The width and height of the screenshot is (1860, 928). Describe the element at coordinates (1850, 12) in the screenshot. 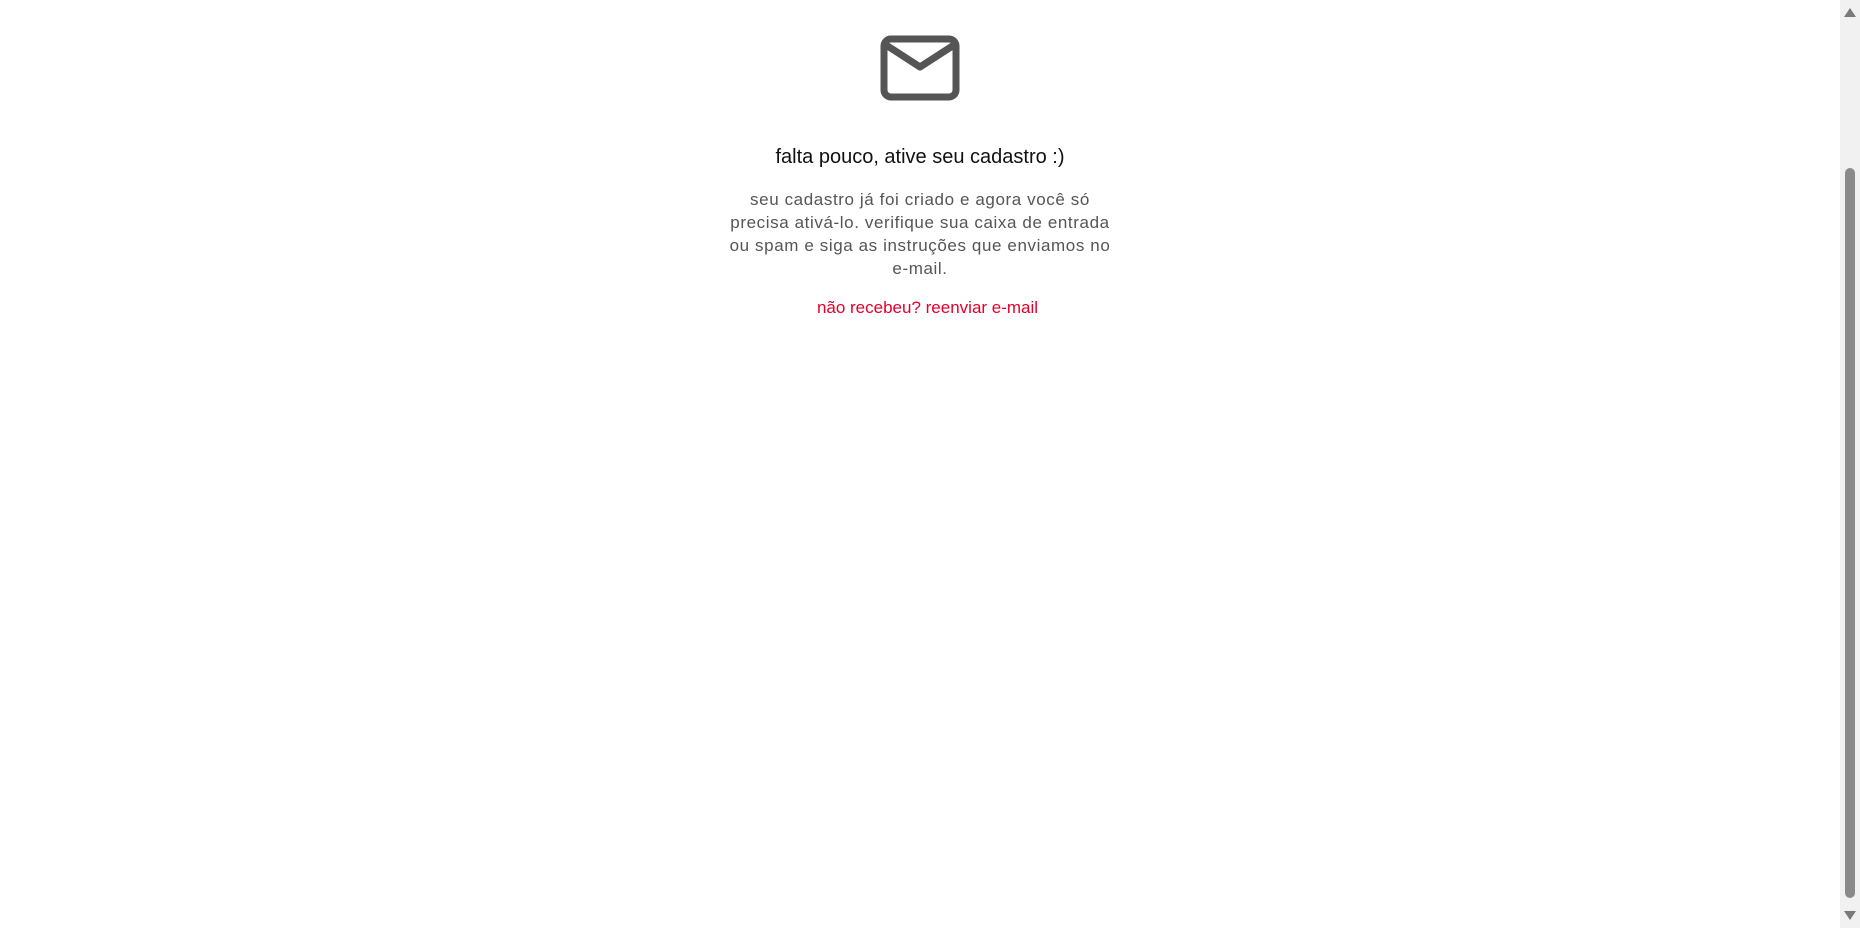

I see `scroll-up-arrow-icon` at that location.